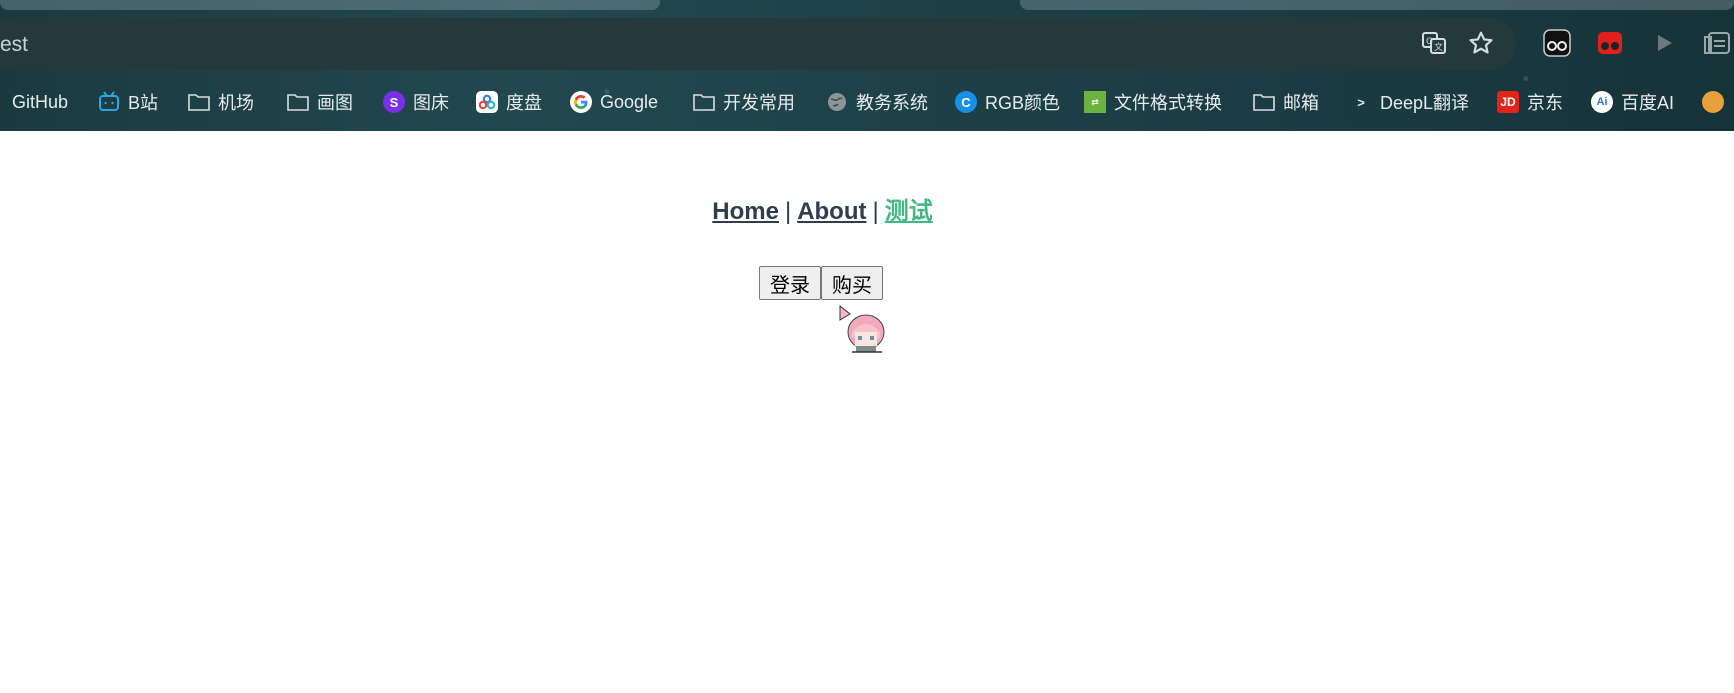 The height and width of the screenshot is (693, 1734). Describe the element at coordinates (431, 103) in the screenshot. I see `bookmark-label: 图床` at that location.